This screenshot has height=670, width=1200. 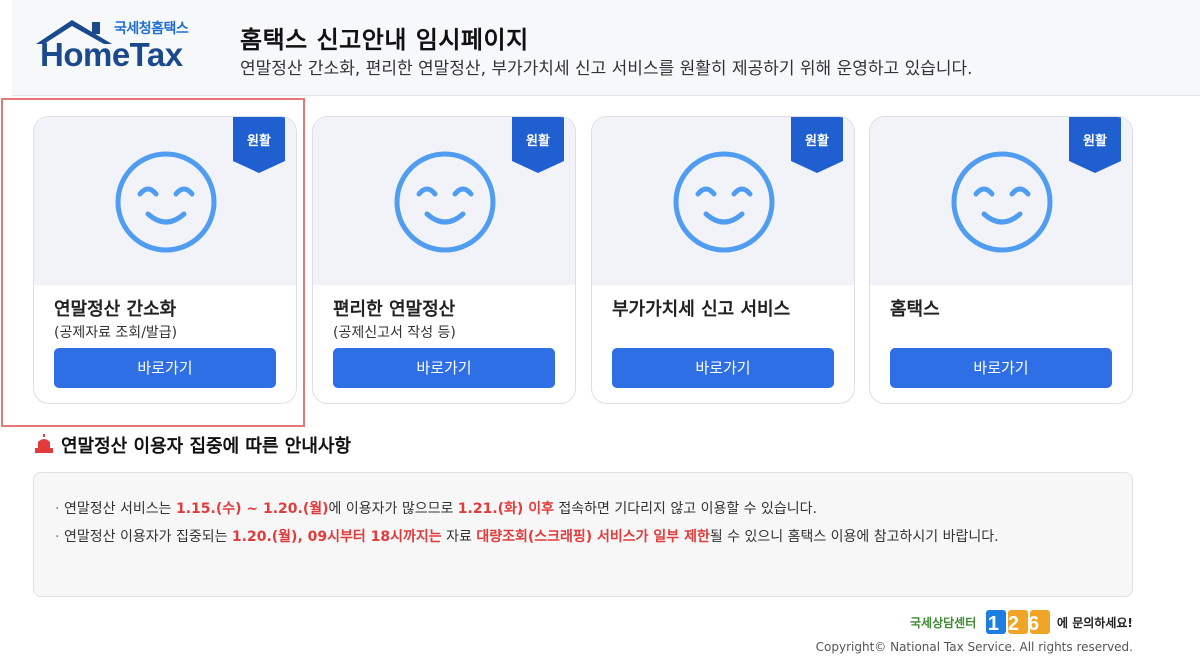 I want to click on notice-emphasis: 대량조회(스크래핑) 서비스가 일부 제한, so click(x=593, y=537).